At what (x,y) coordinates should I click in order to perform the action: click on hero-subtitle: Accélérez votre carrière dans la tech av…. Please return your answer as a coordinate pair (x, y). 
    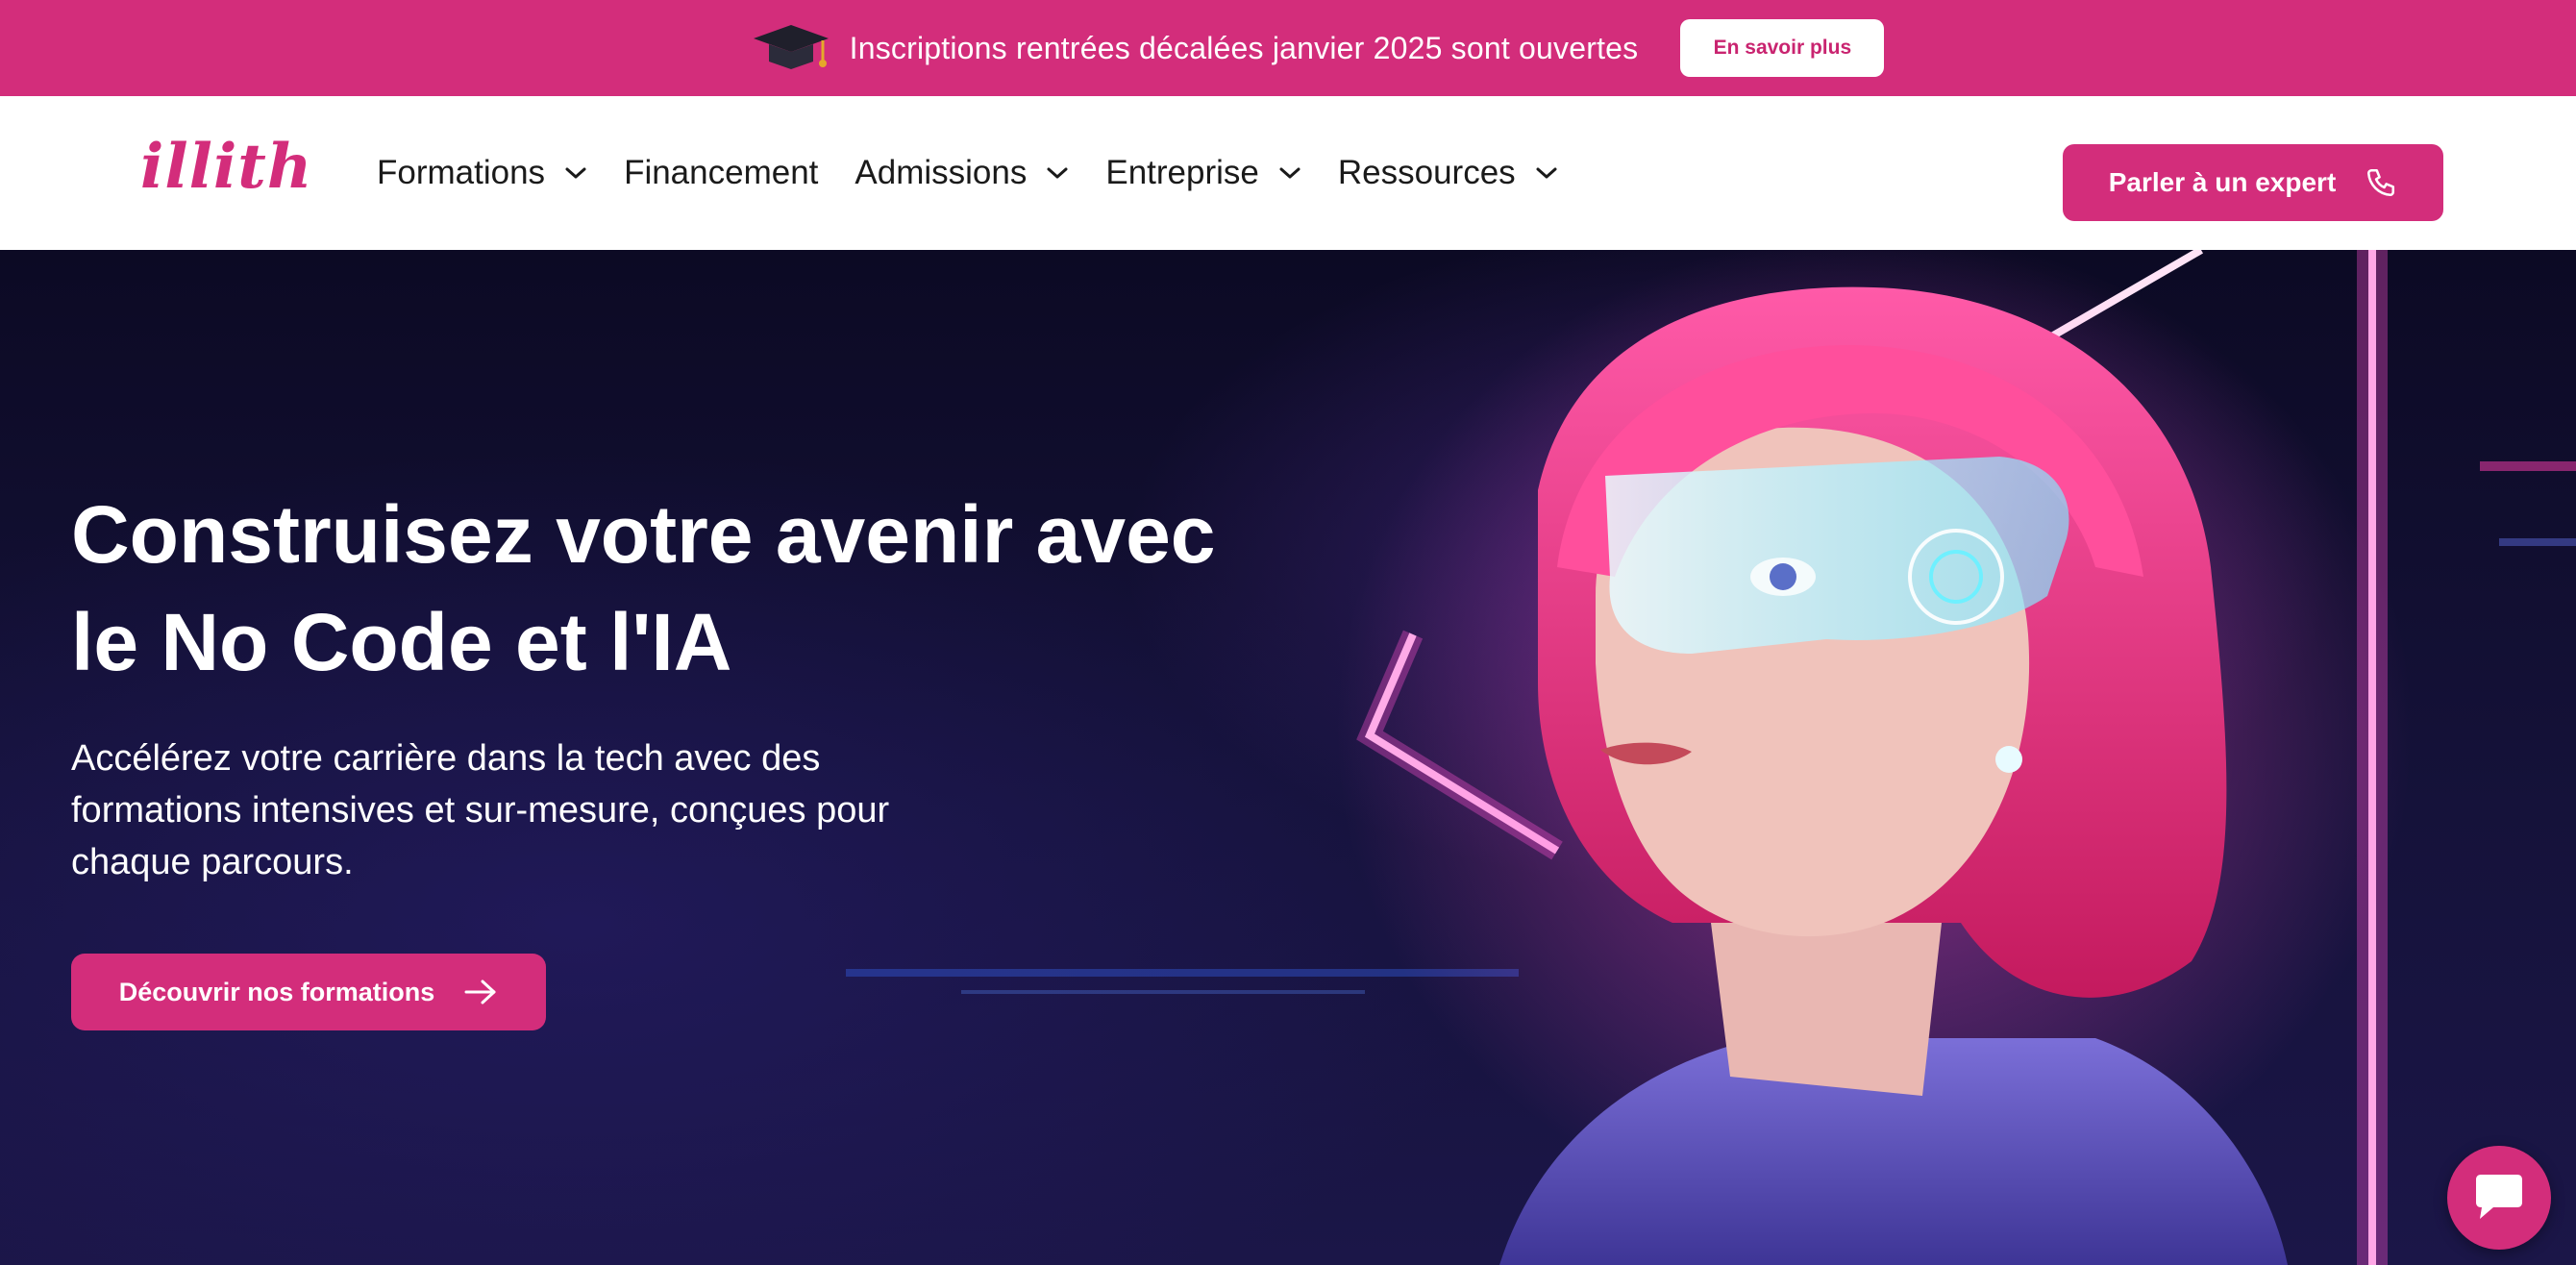
    Looking at the image, I should click on (542, 810).